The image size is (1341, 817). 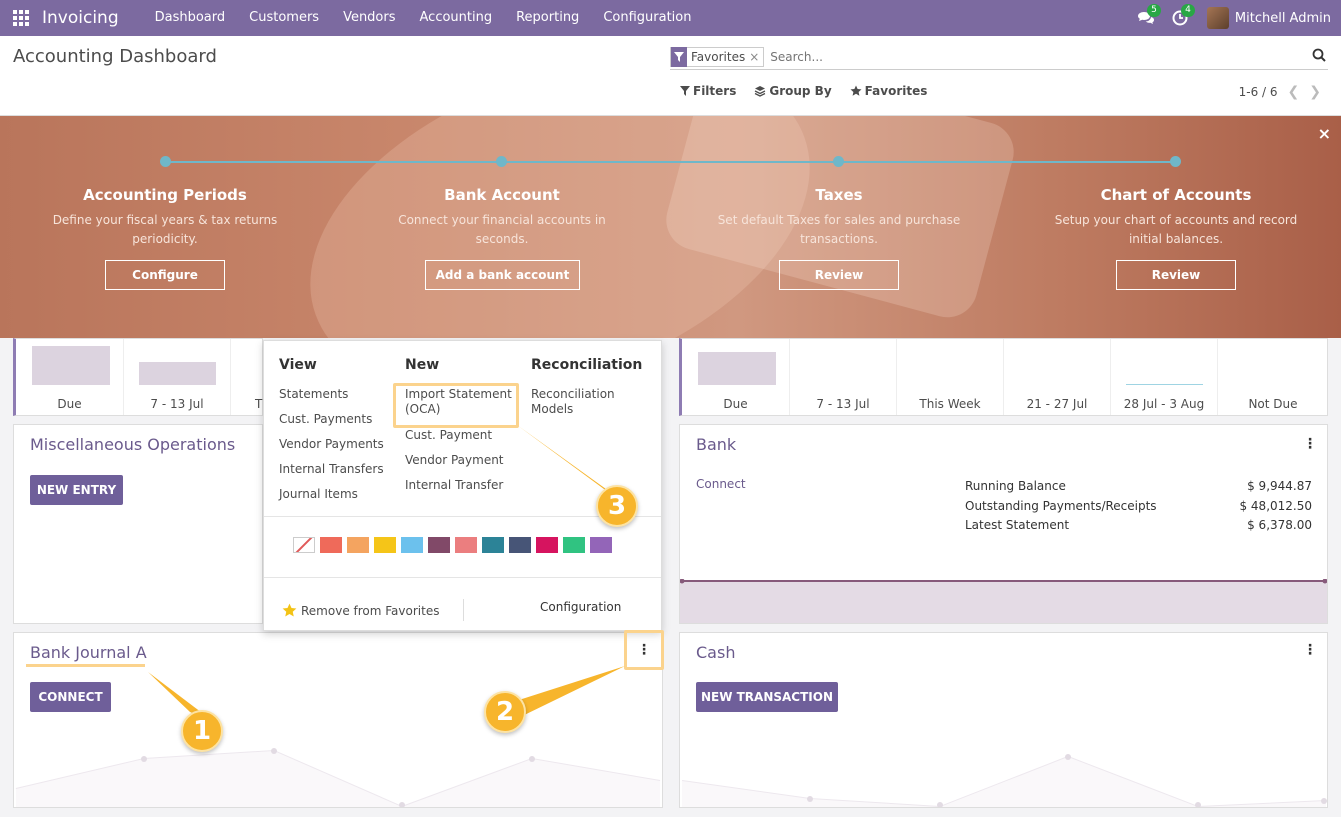 I want to click on balance-value: $ 48,012.50, so click(x=1275, y=505).